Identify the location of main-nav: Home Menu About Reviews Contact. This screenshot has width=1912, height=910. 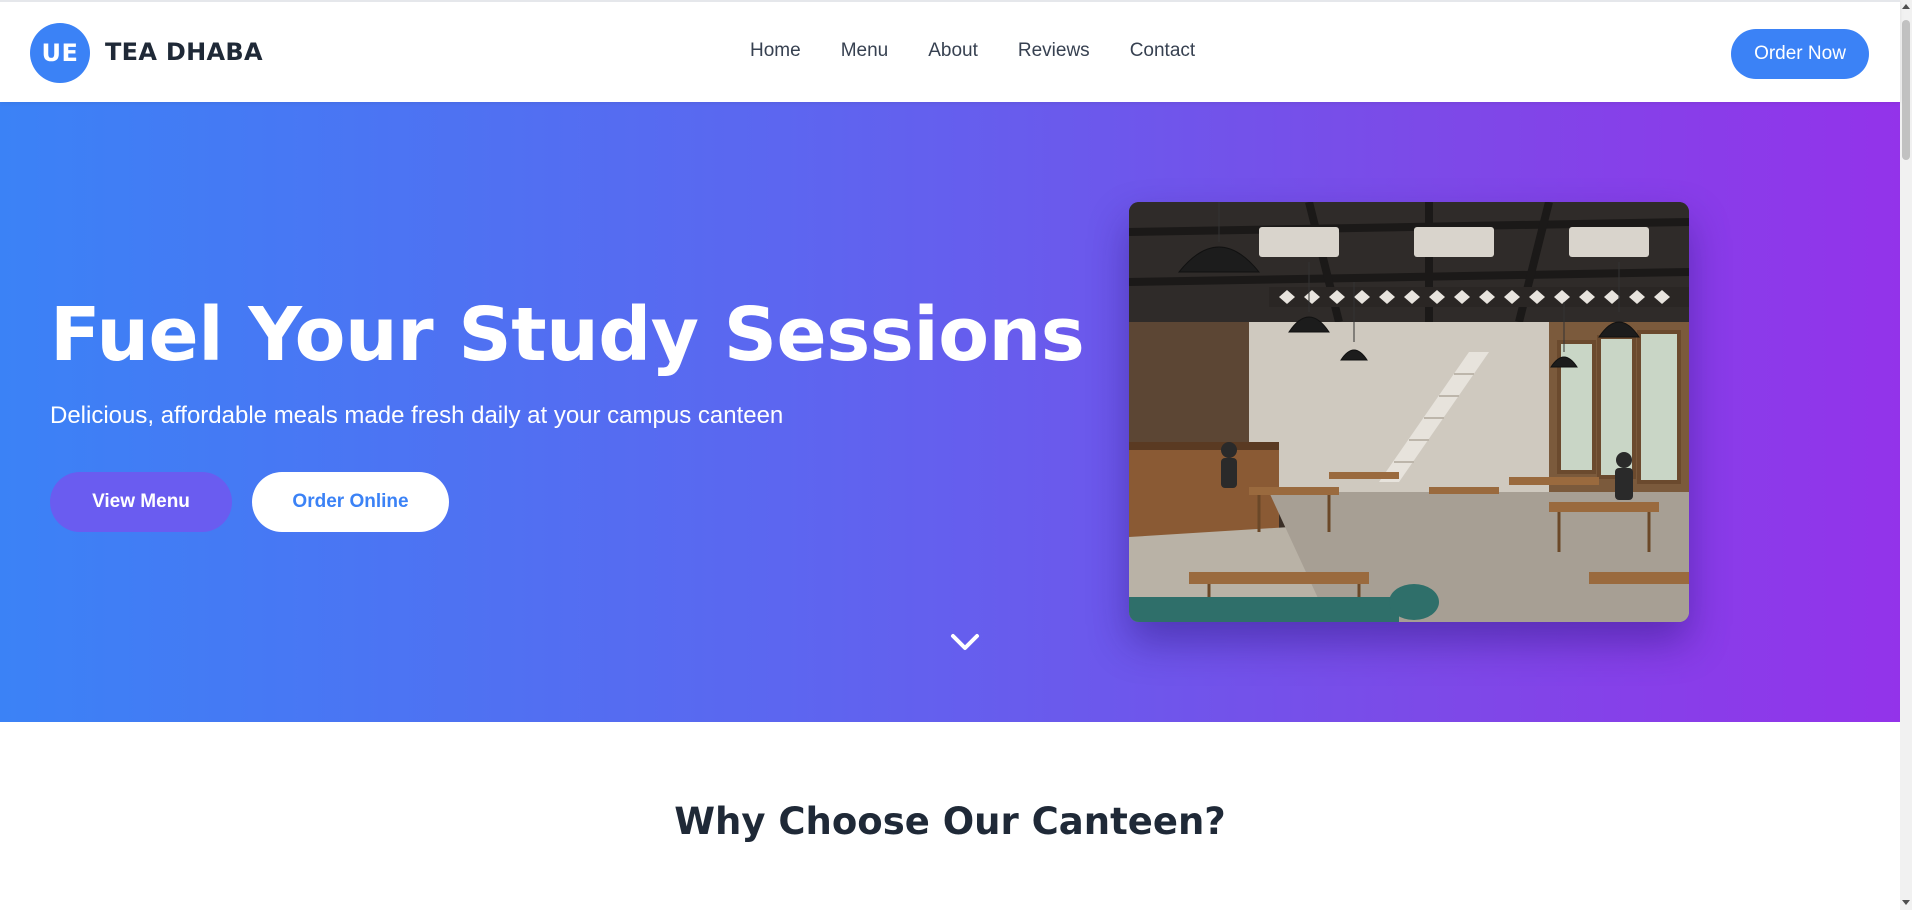
(972, 51).